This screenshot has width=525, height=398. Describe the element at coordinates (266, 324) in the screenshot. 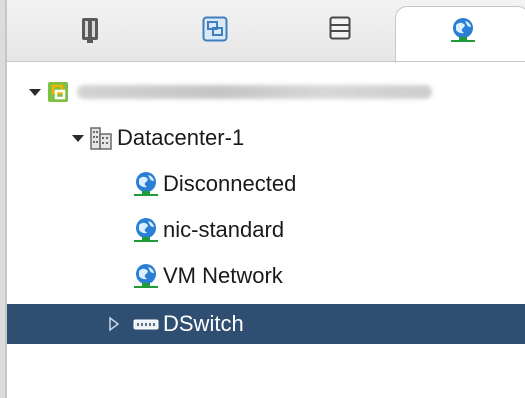

I see `tree-item-dswitch: DSwitch` at that location.